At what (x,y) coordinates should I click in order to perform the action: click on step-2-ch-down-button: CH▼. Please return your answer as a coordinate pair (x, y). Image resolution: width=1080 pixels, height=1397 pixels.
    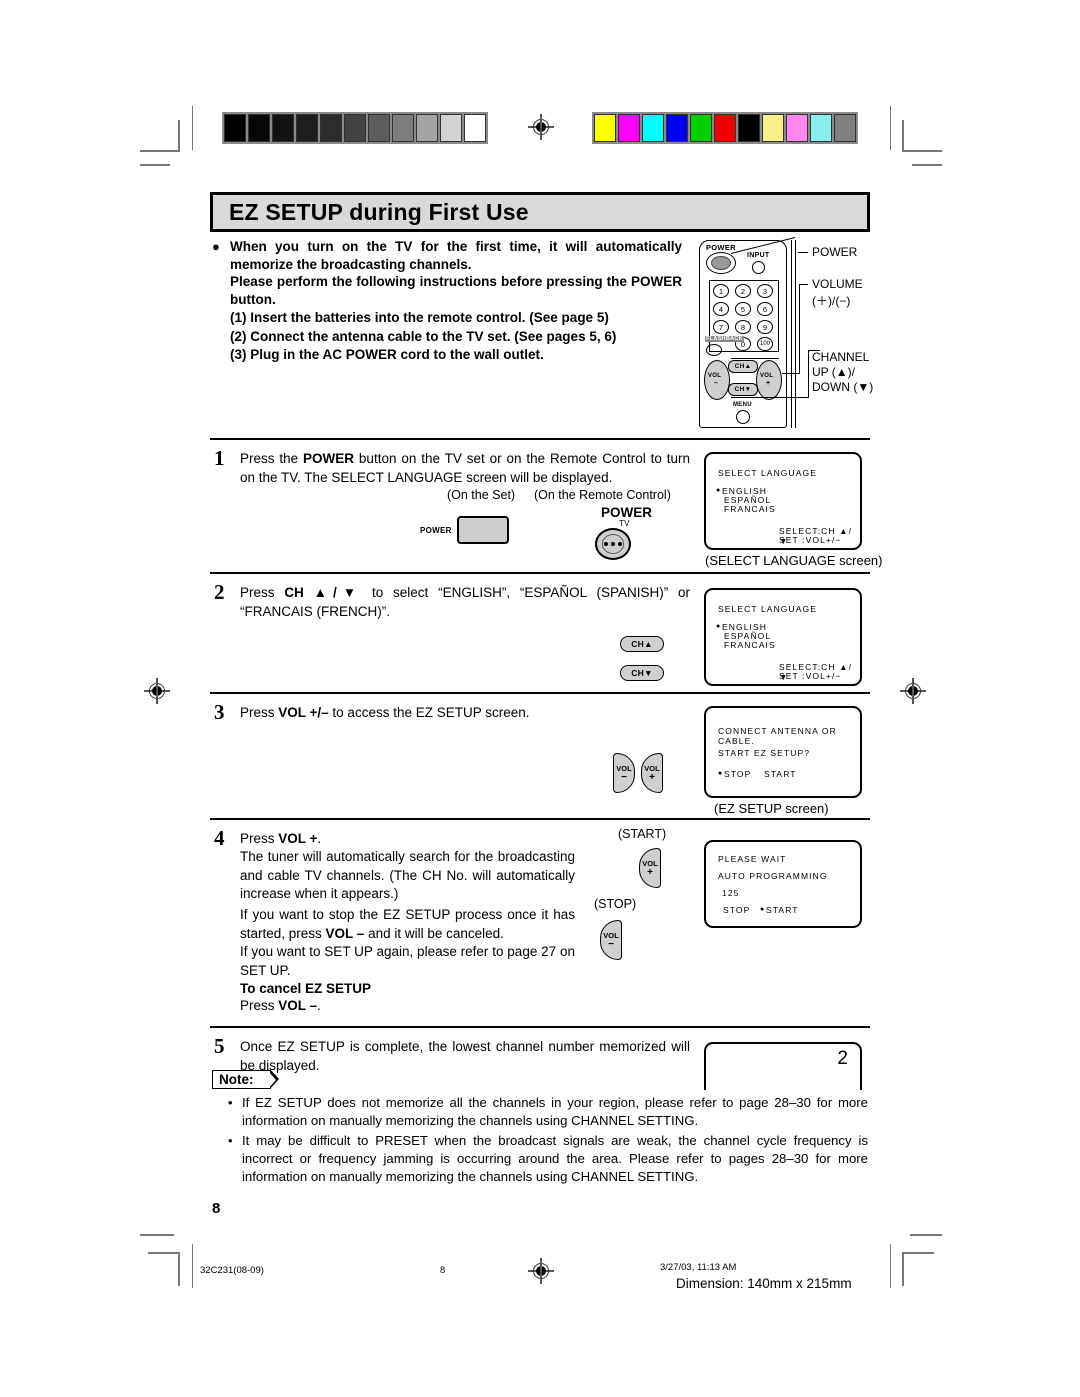
    Looking at the image, I should click on (642, 673).